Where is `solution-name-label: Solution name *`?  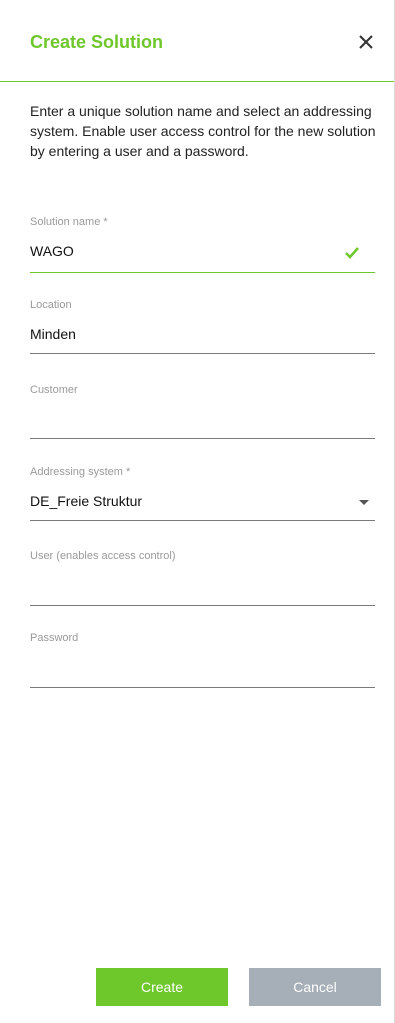 solution-name-label: Solution name * is located at coordinates (69, 222).